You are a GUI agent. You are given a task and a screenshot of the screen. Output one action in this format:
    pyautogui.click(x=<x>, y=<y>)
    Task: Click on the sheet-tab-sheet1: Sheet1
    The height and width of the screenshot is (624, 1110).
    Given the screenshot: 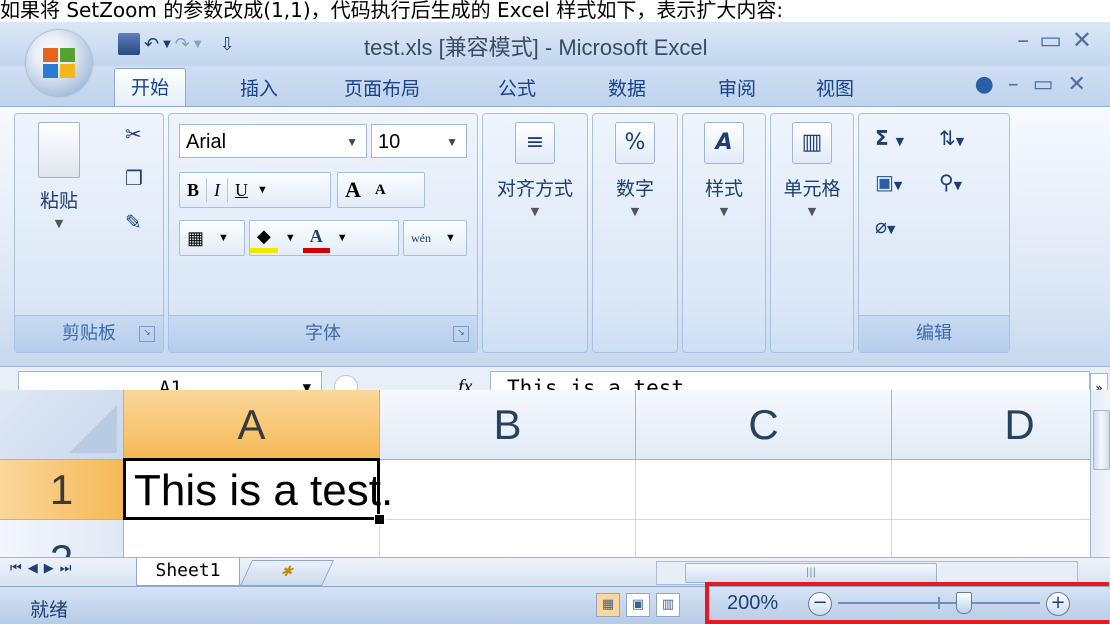 What is the action you would take?
    pyautogui.click(x=188, y=572)
    